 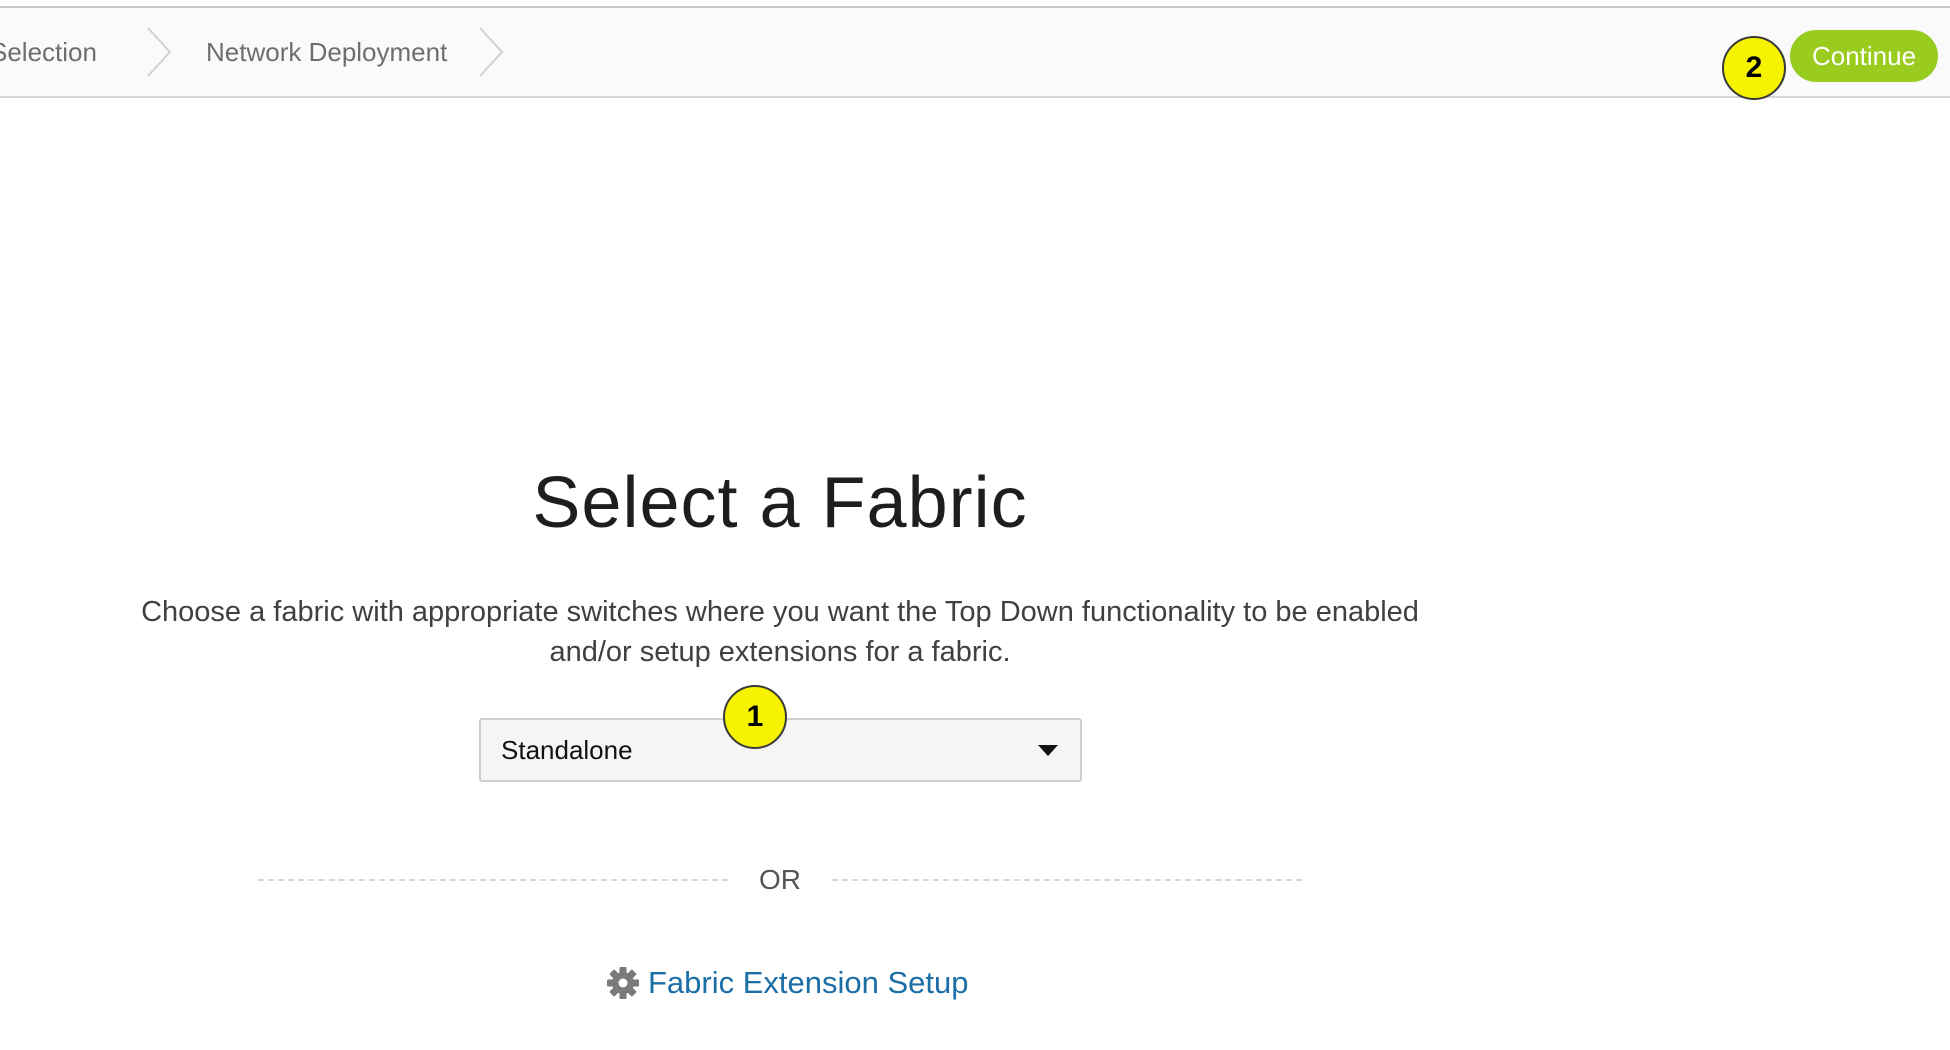 What do you see at coordinates (1067, 880) in the screenshot?
I see `separator-line-right` at bounding box center [1067, 880].